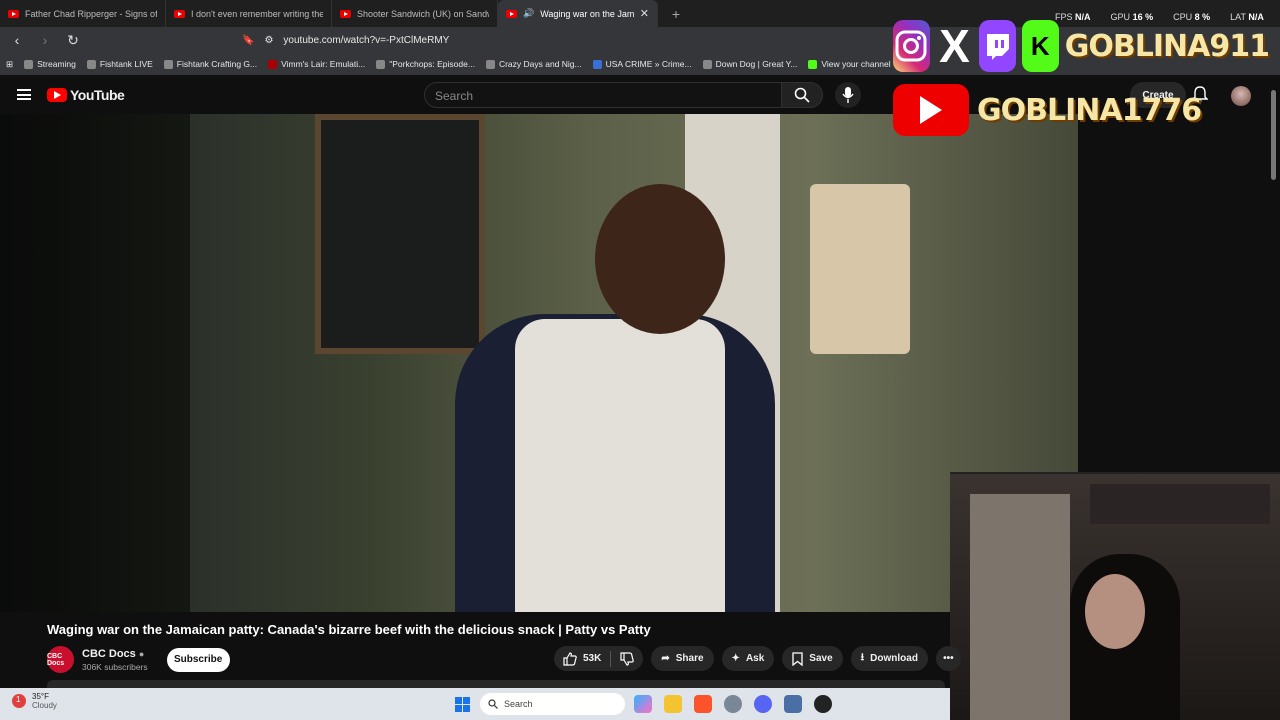 This screenshot has height=720, width=1280. Describe the element at coordinates (91, 13) in the screenshot. I see `tab-label: Father Chad Ripperger - Signs of the` at that location.